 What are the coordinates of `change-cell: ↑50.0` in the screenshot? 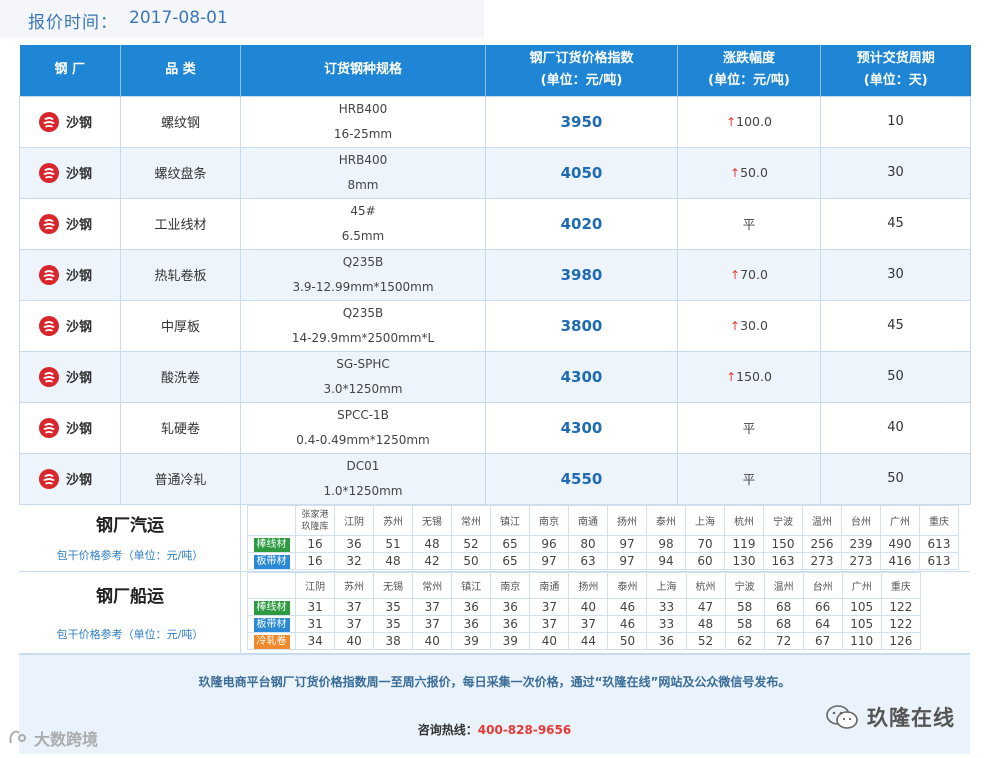 It's located at (749, 172).